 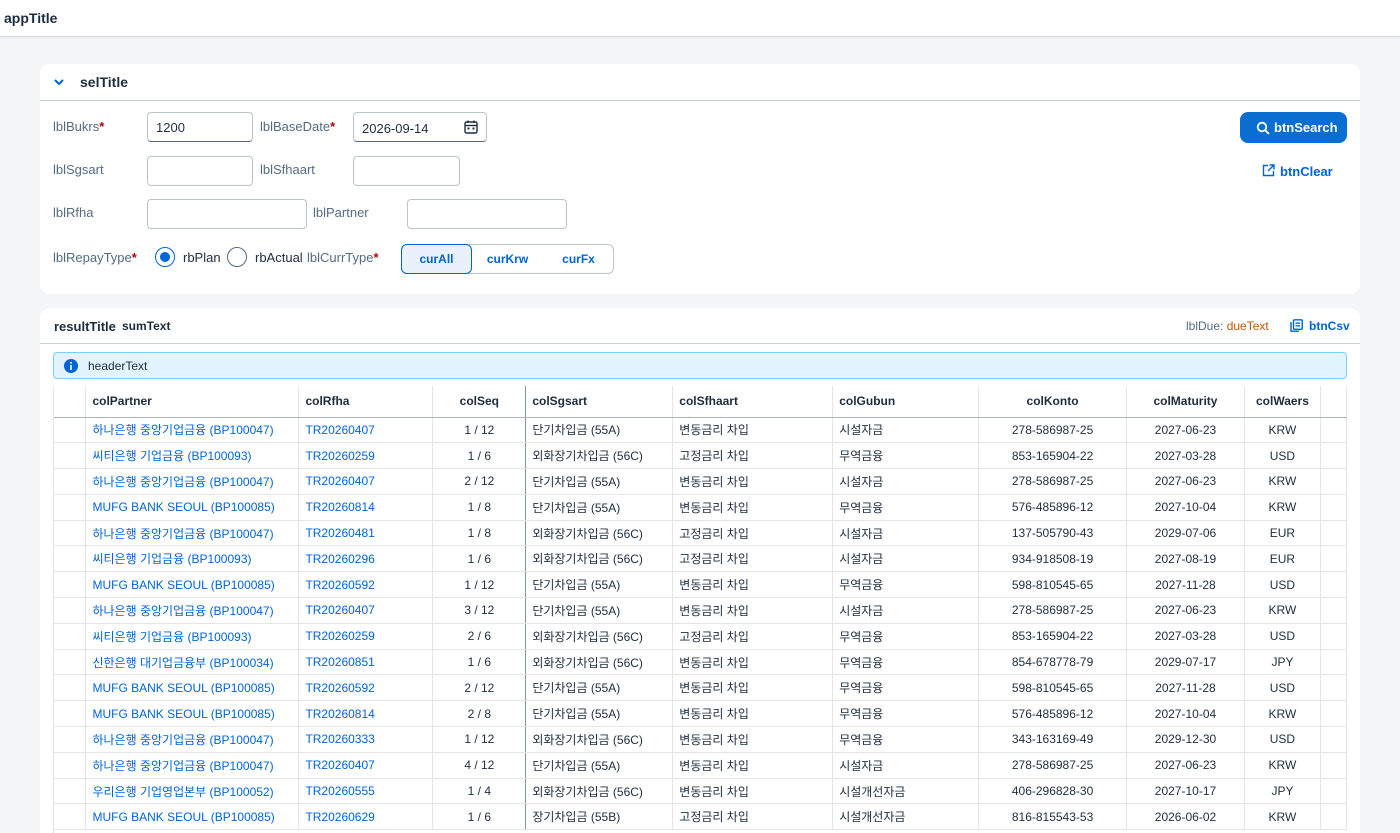 What do you see at coordinates (599, 402) in the screenshot?
I see `col-header-sgsart: colSgsart` at bounding box center [599, 402].